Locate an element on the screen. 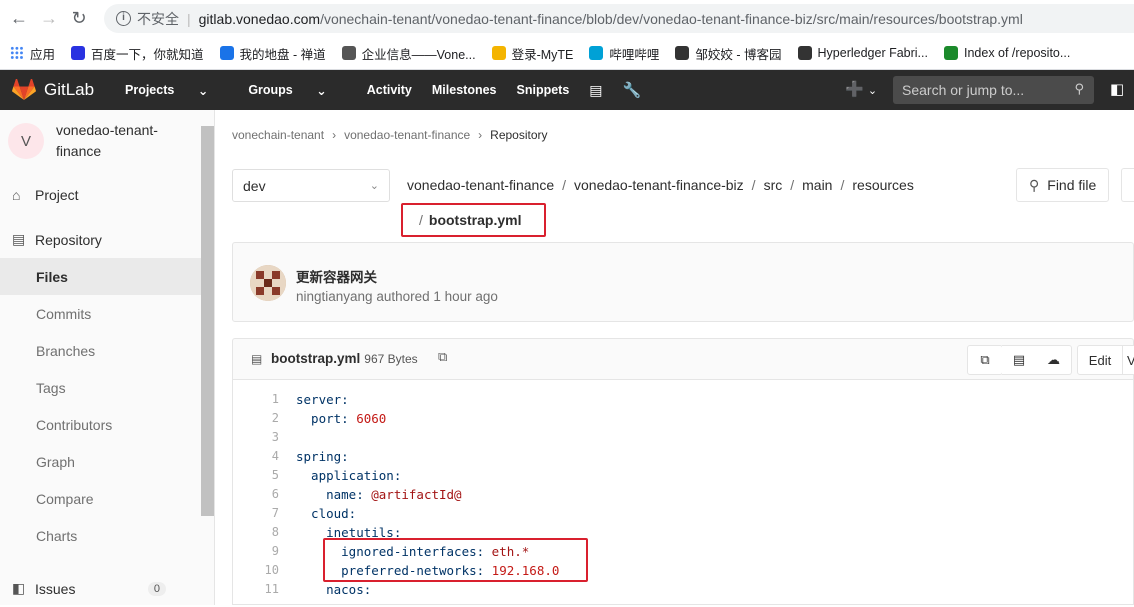  more-actions-button is located at coordinates (1127, 185).